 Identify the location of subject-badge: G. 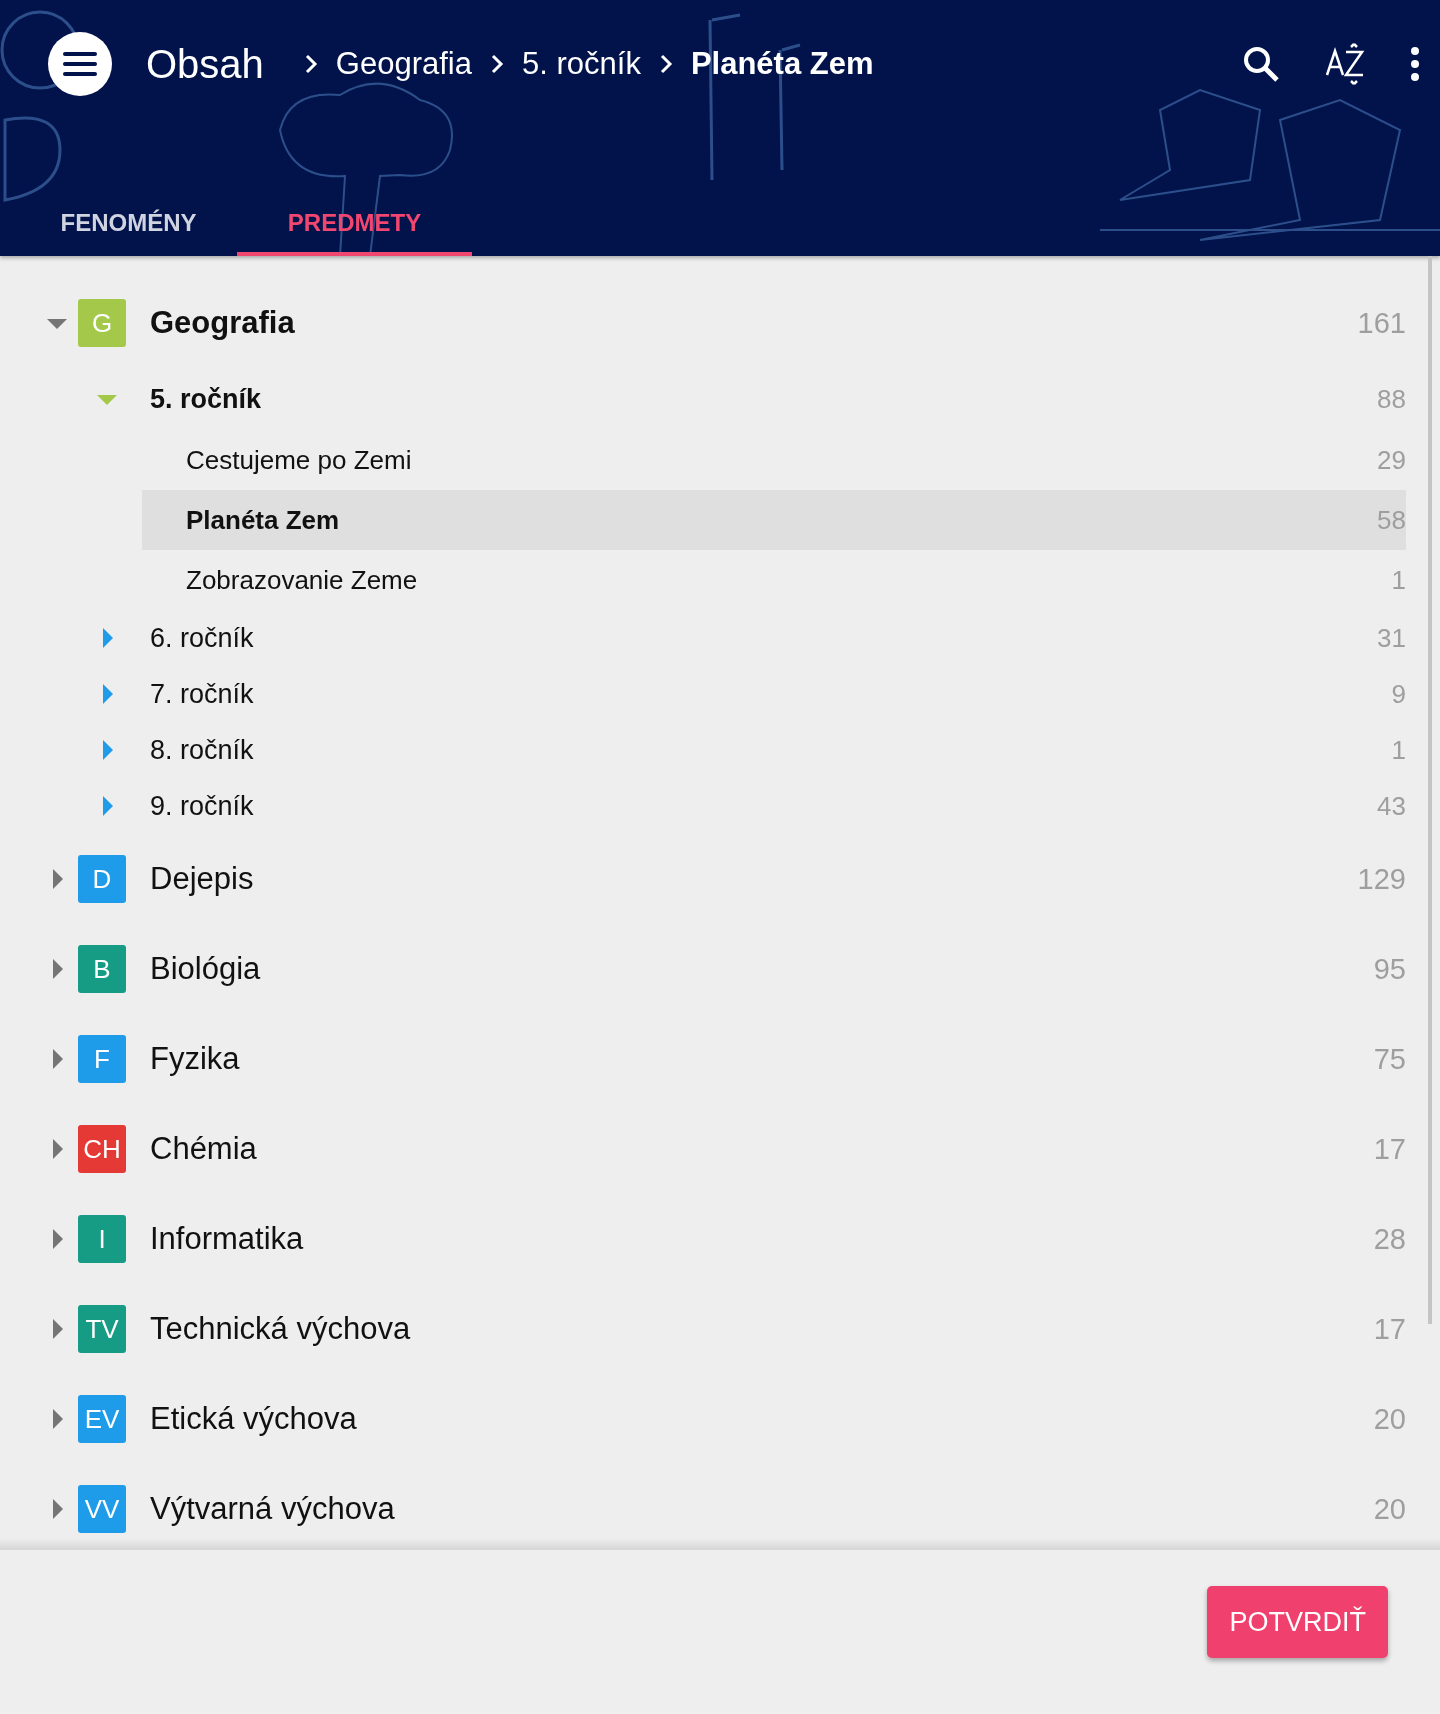
(102, 323).